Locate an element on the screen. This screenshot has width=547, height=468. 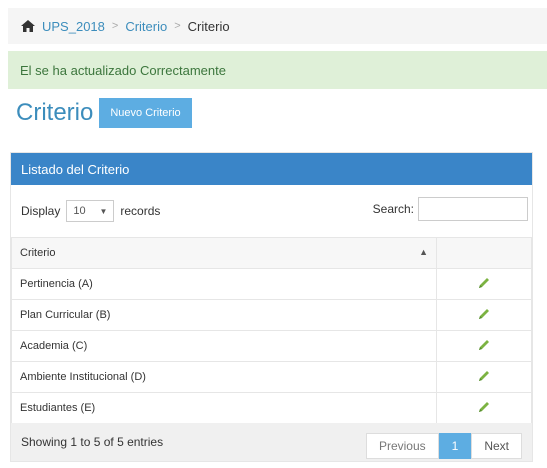
page-size-control: Display 10 ▼ records is located at coordinates (90, 211).